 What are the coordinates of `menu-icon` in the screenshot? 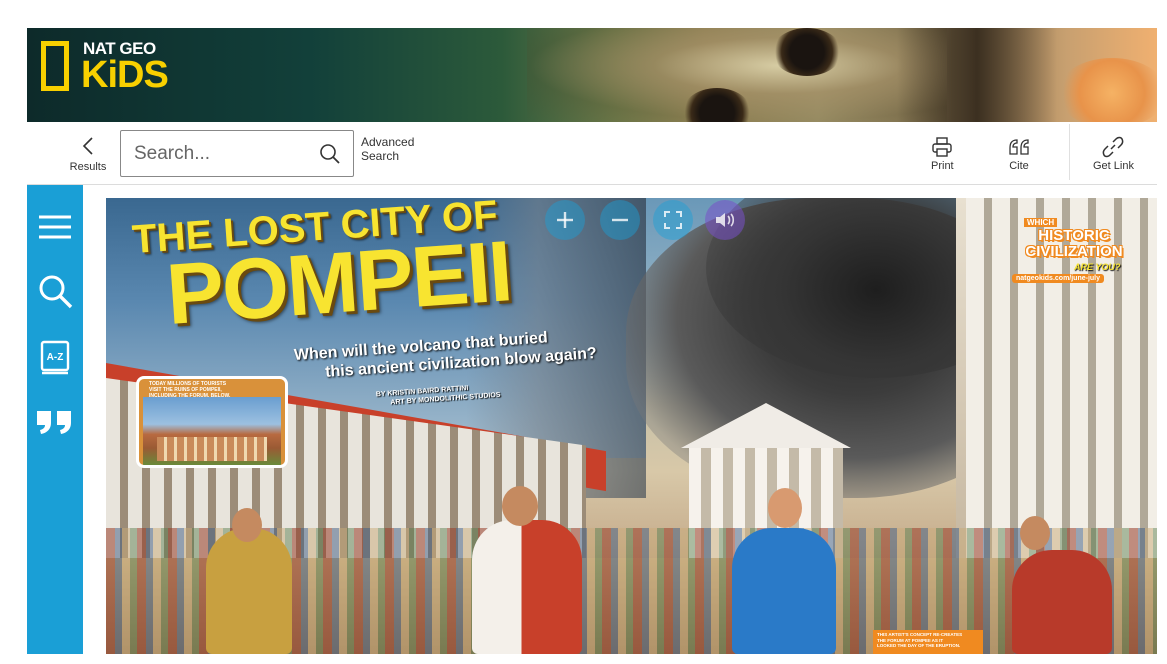 It's located at (55, 227).